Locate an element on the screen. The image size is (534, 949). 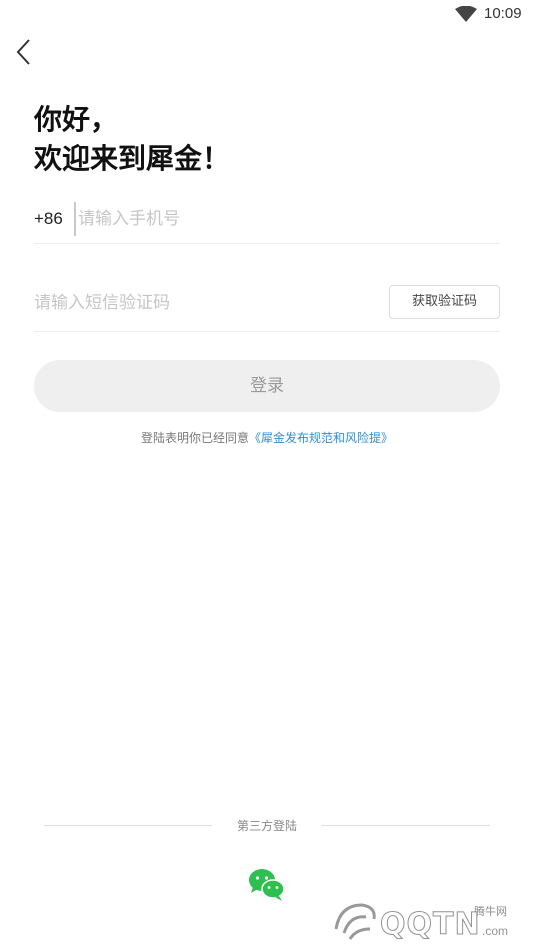
agreement-prefix: 登陆表明你已经同意 is located at coordinates (194, 438).